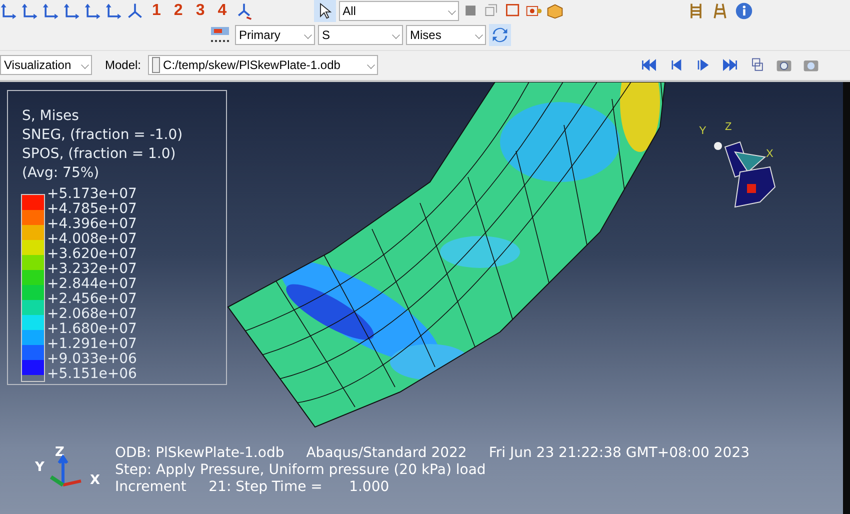 The width and height of the screenshot is (850, 514). I want to click on increment-info: Increment 21: Step Time = 1.000, so click(252, 487).